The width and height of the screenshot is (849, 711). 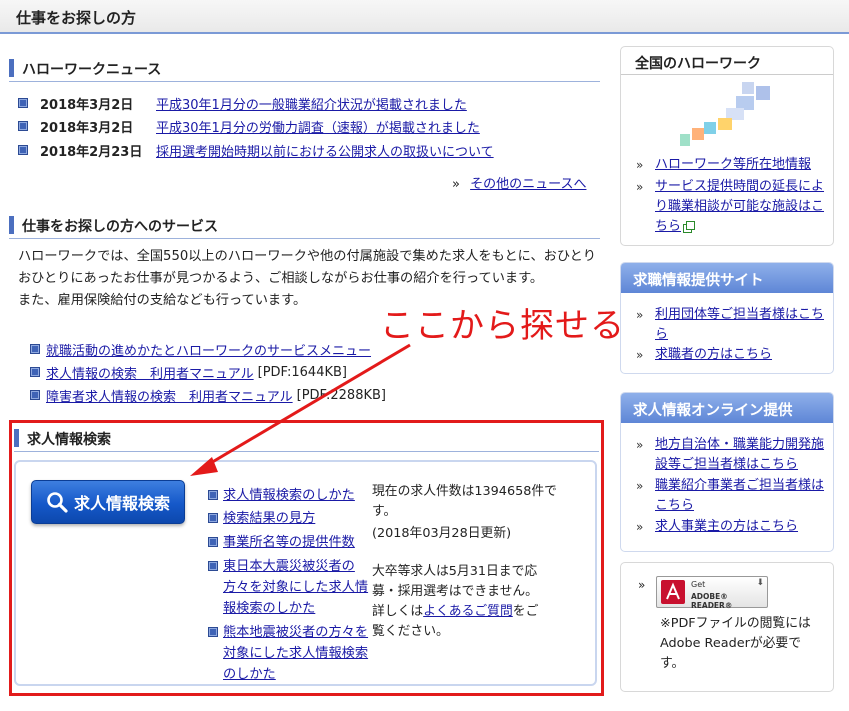 What do you see at coordinates (318, 126) in the screenshot?
I see `news-link: 平成30年1月分の労働力調査（速報）が掲載されました` at bounding box center [318, 126].